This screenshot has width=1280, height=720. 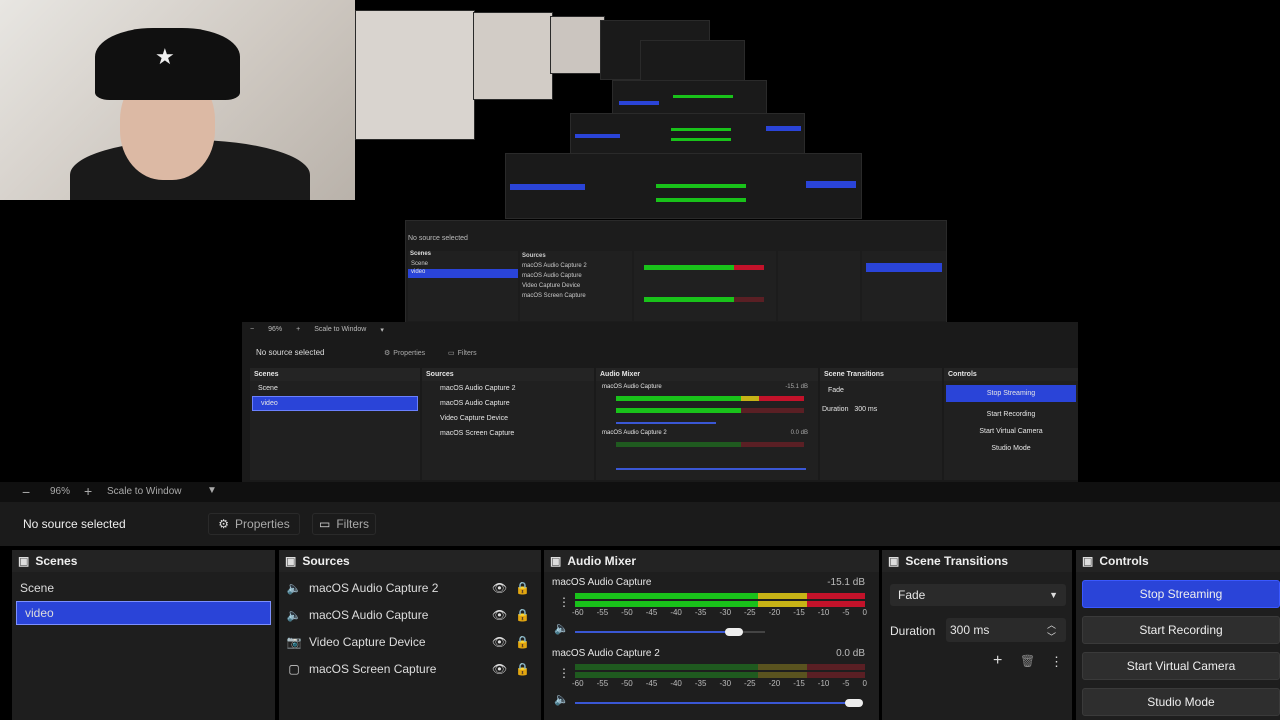 I want to click on source-row: 🔈 macOS Audio Capture 2 👁 🔒, so click(x=410, y=587).